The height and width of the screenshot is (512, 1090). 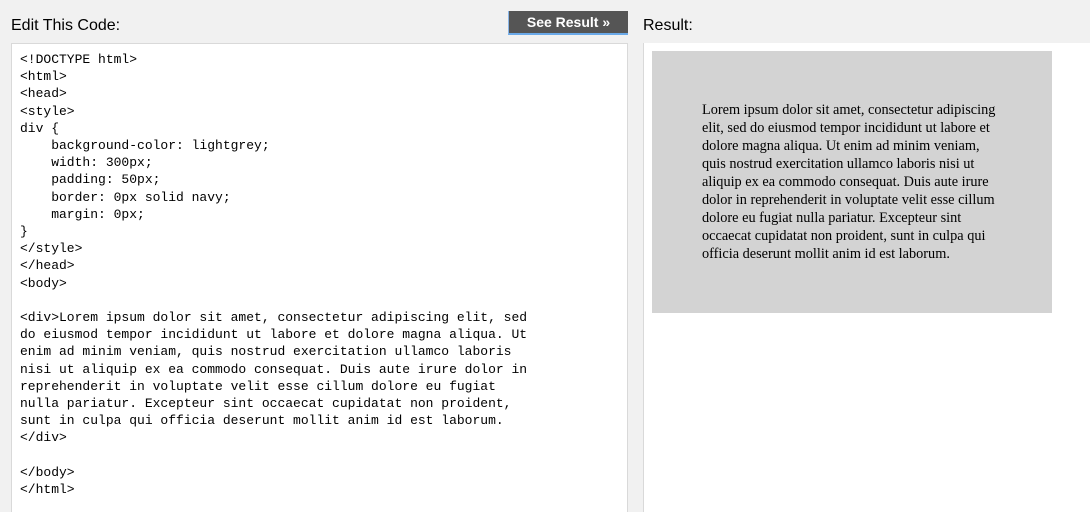 I want to click on result-label: Result:, so click(x=668, y=25).